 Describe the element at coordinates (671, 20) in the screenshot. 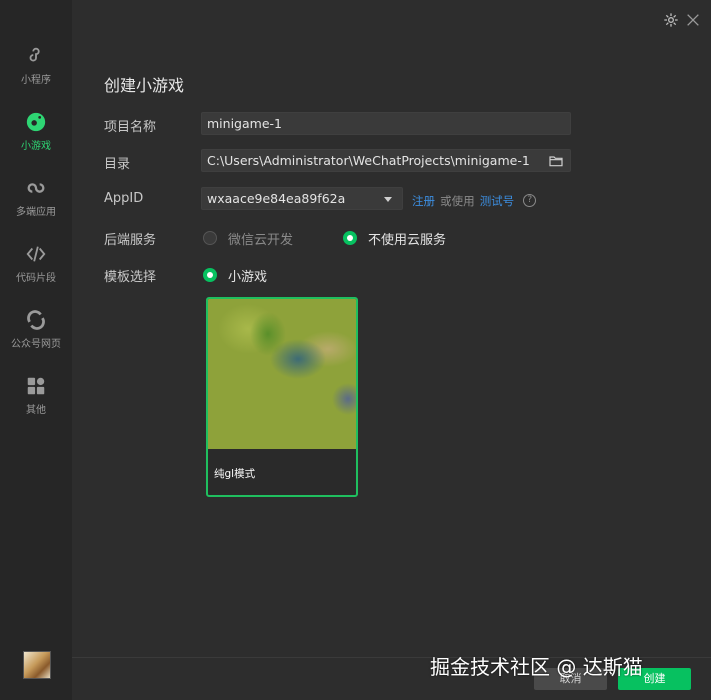

I see `gear-icon` at that location.